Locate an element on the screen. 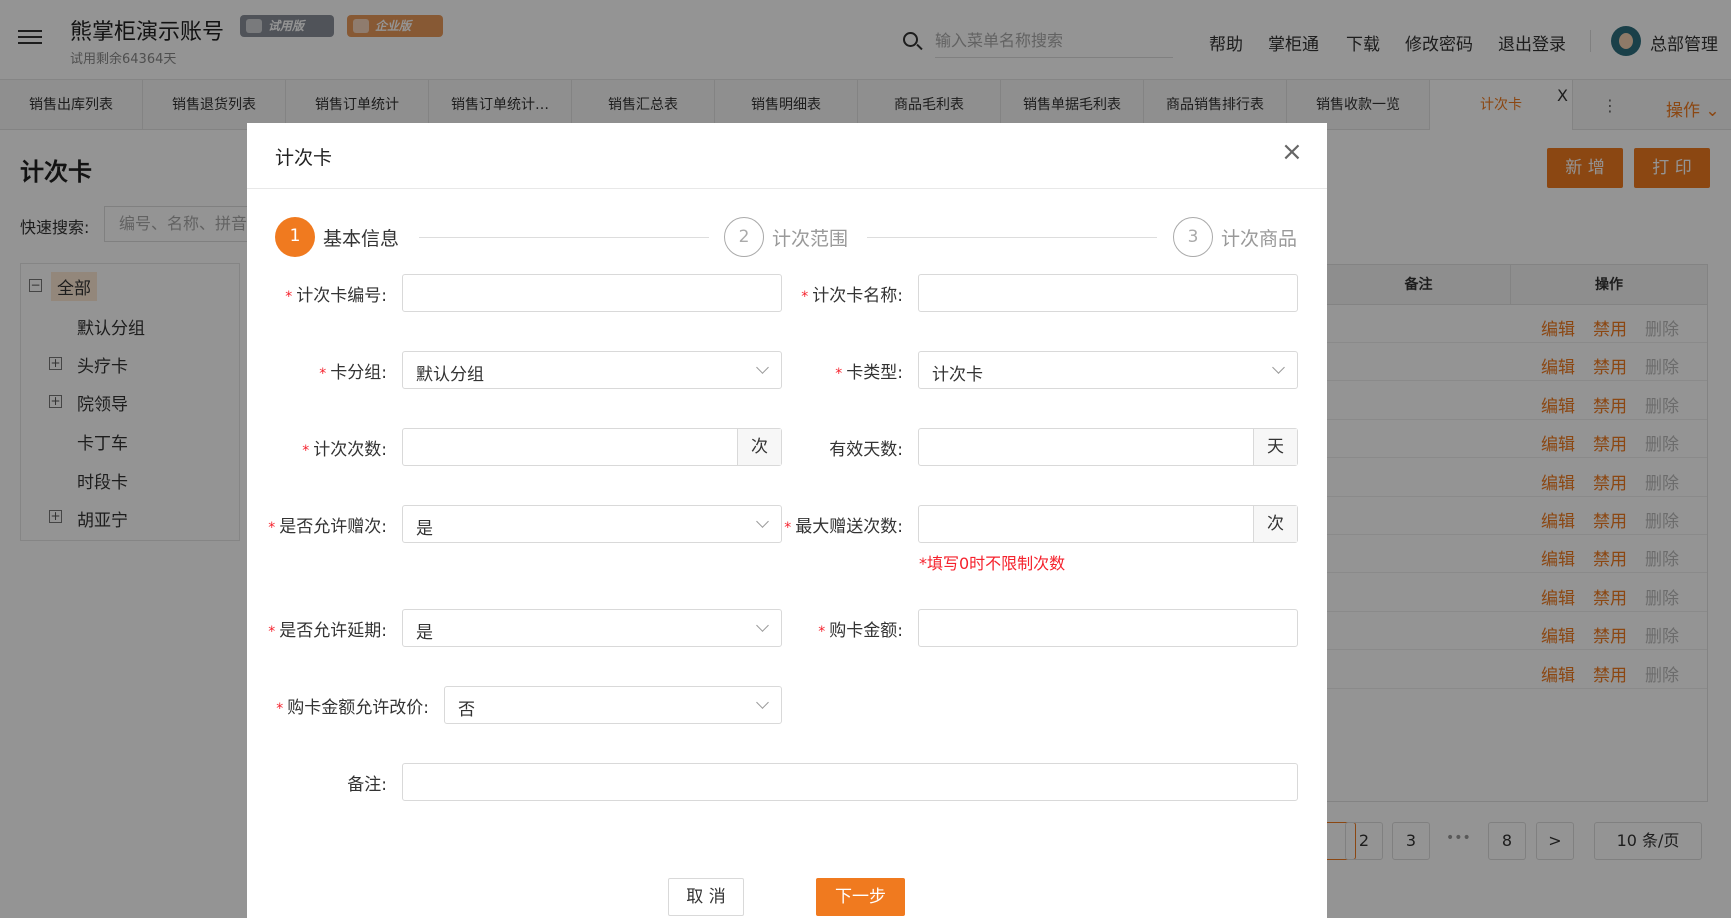  step-2-label: 计次范围 is located at coordinates (810, 239).